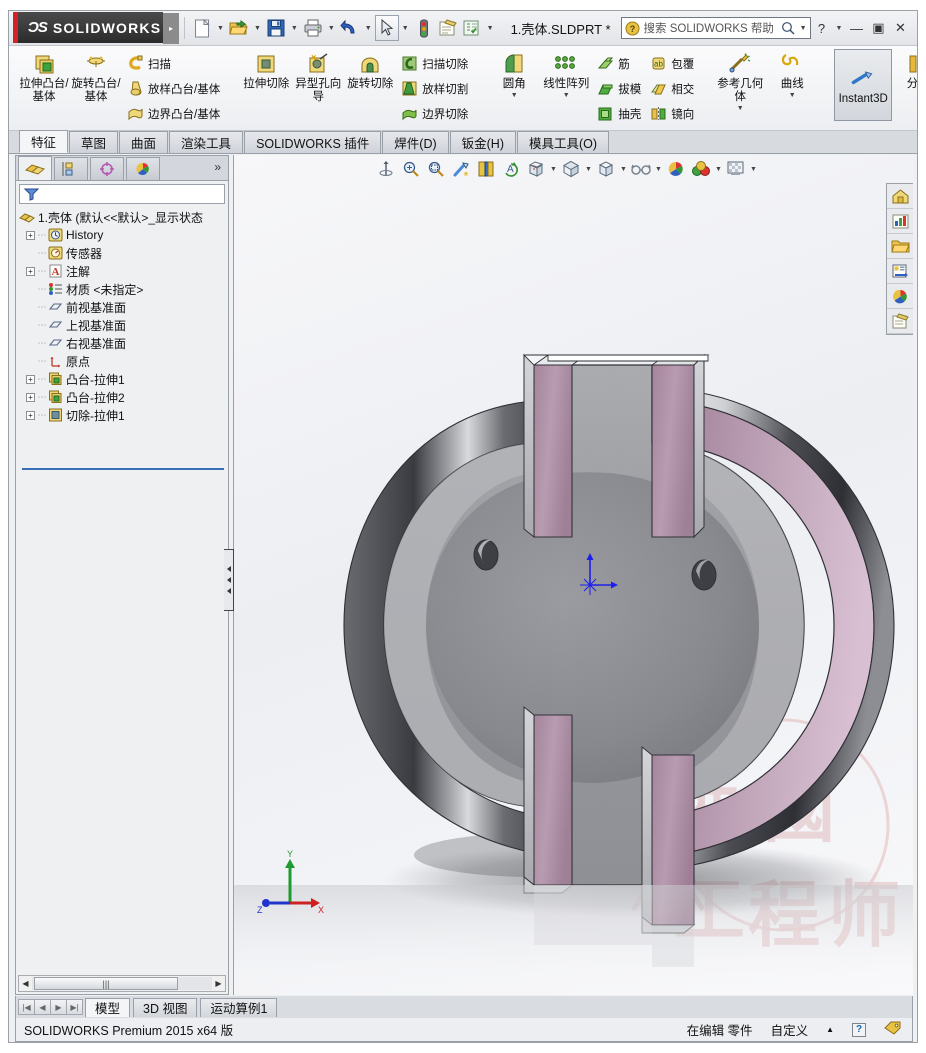  Describe the element at coordinates (671, 88) in the screenshot. I see `ribbon-intersect-button: 相交` at that location.